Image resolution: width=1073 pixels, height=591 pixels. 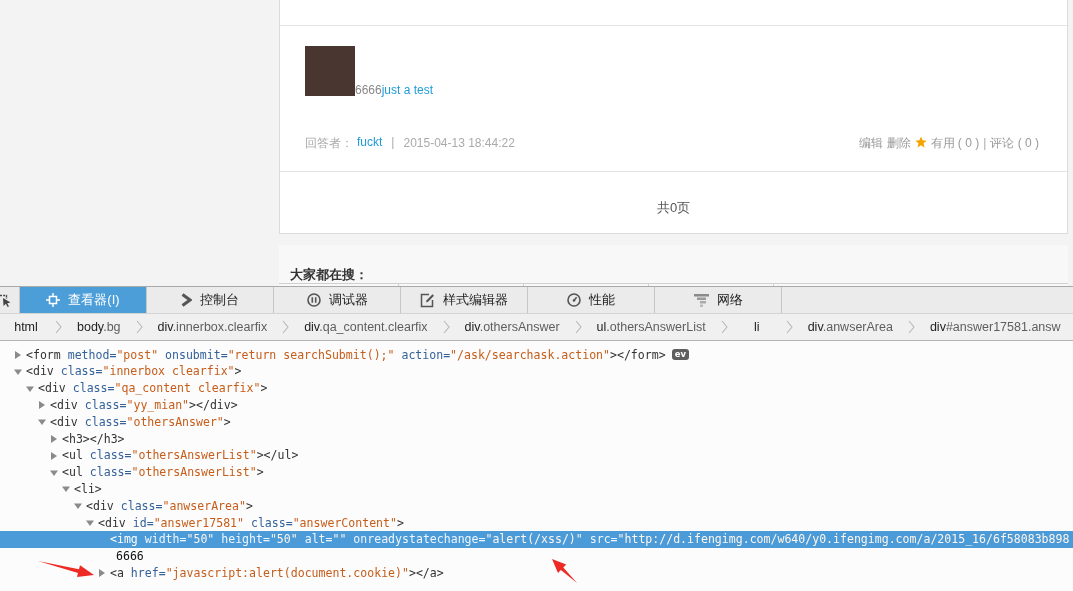 I want to click on breadcrumb-item: ul.othersAnswerList, so click(x=651, y=327).